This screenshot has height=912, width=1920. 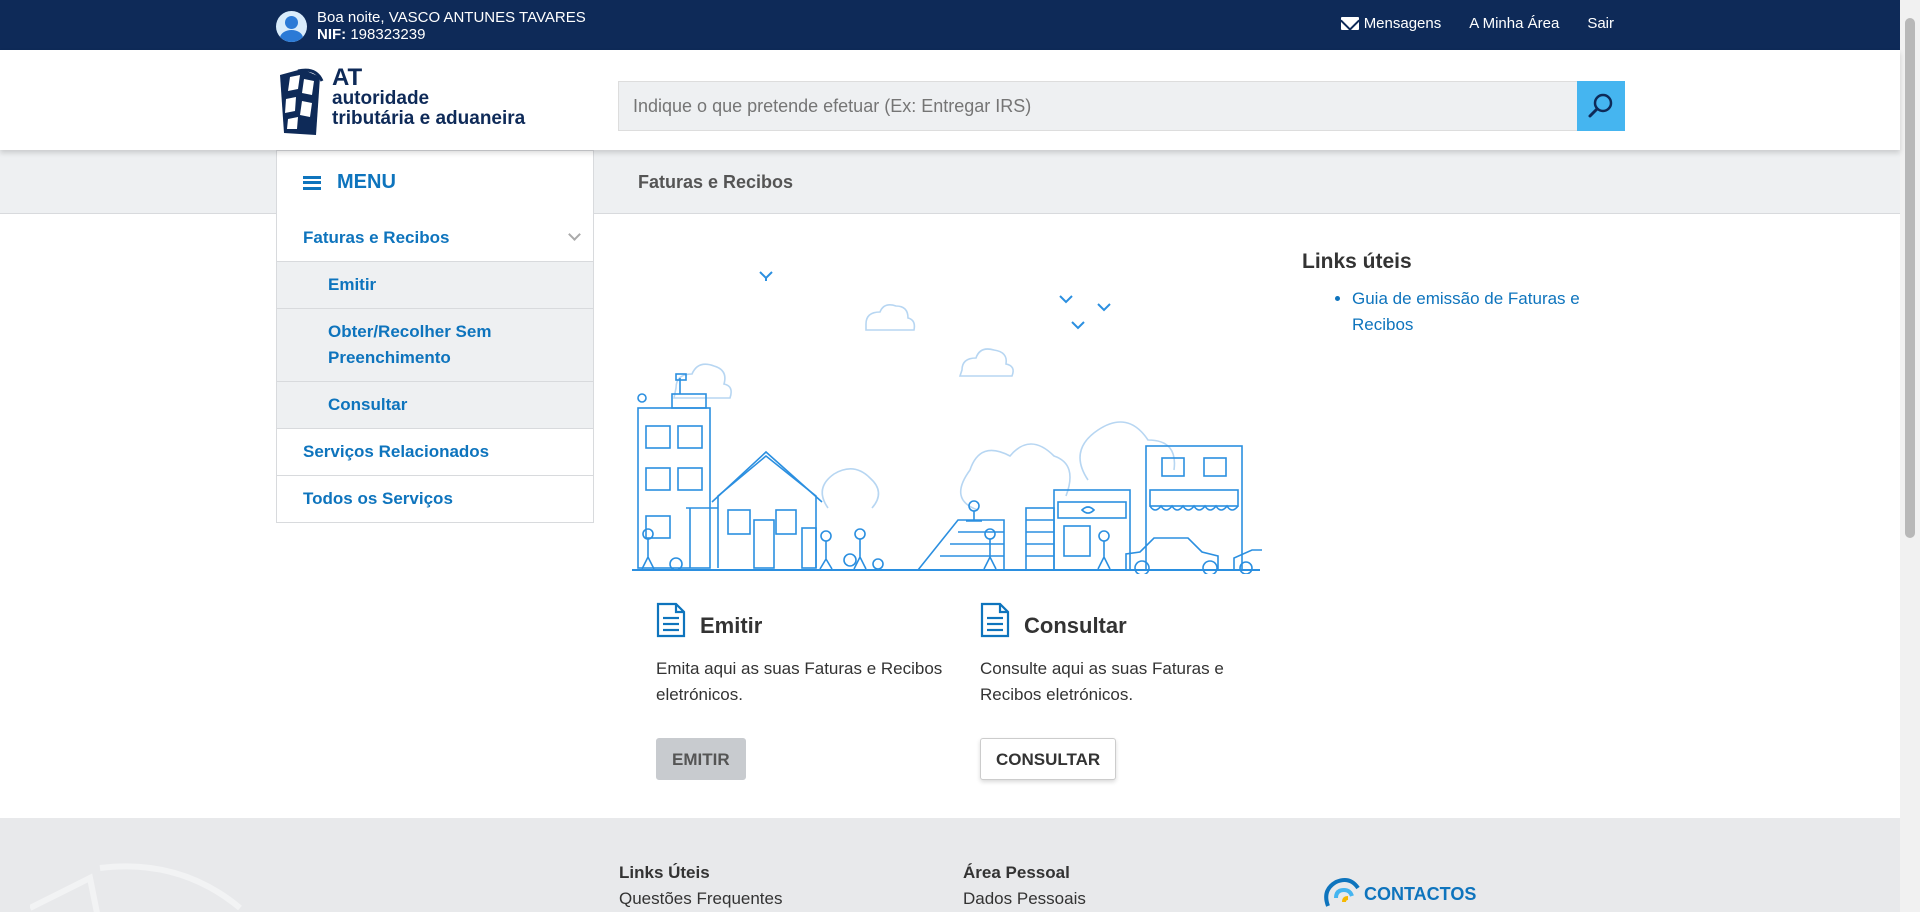 I want to click on contacts-link: CONTACTOS, so click(x=1399, y=894).